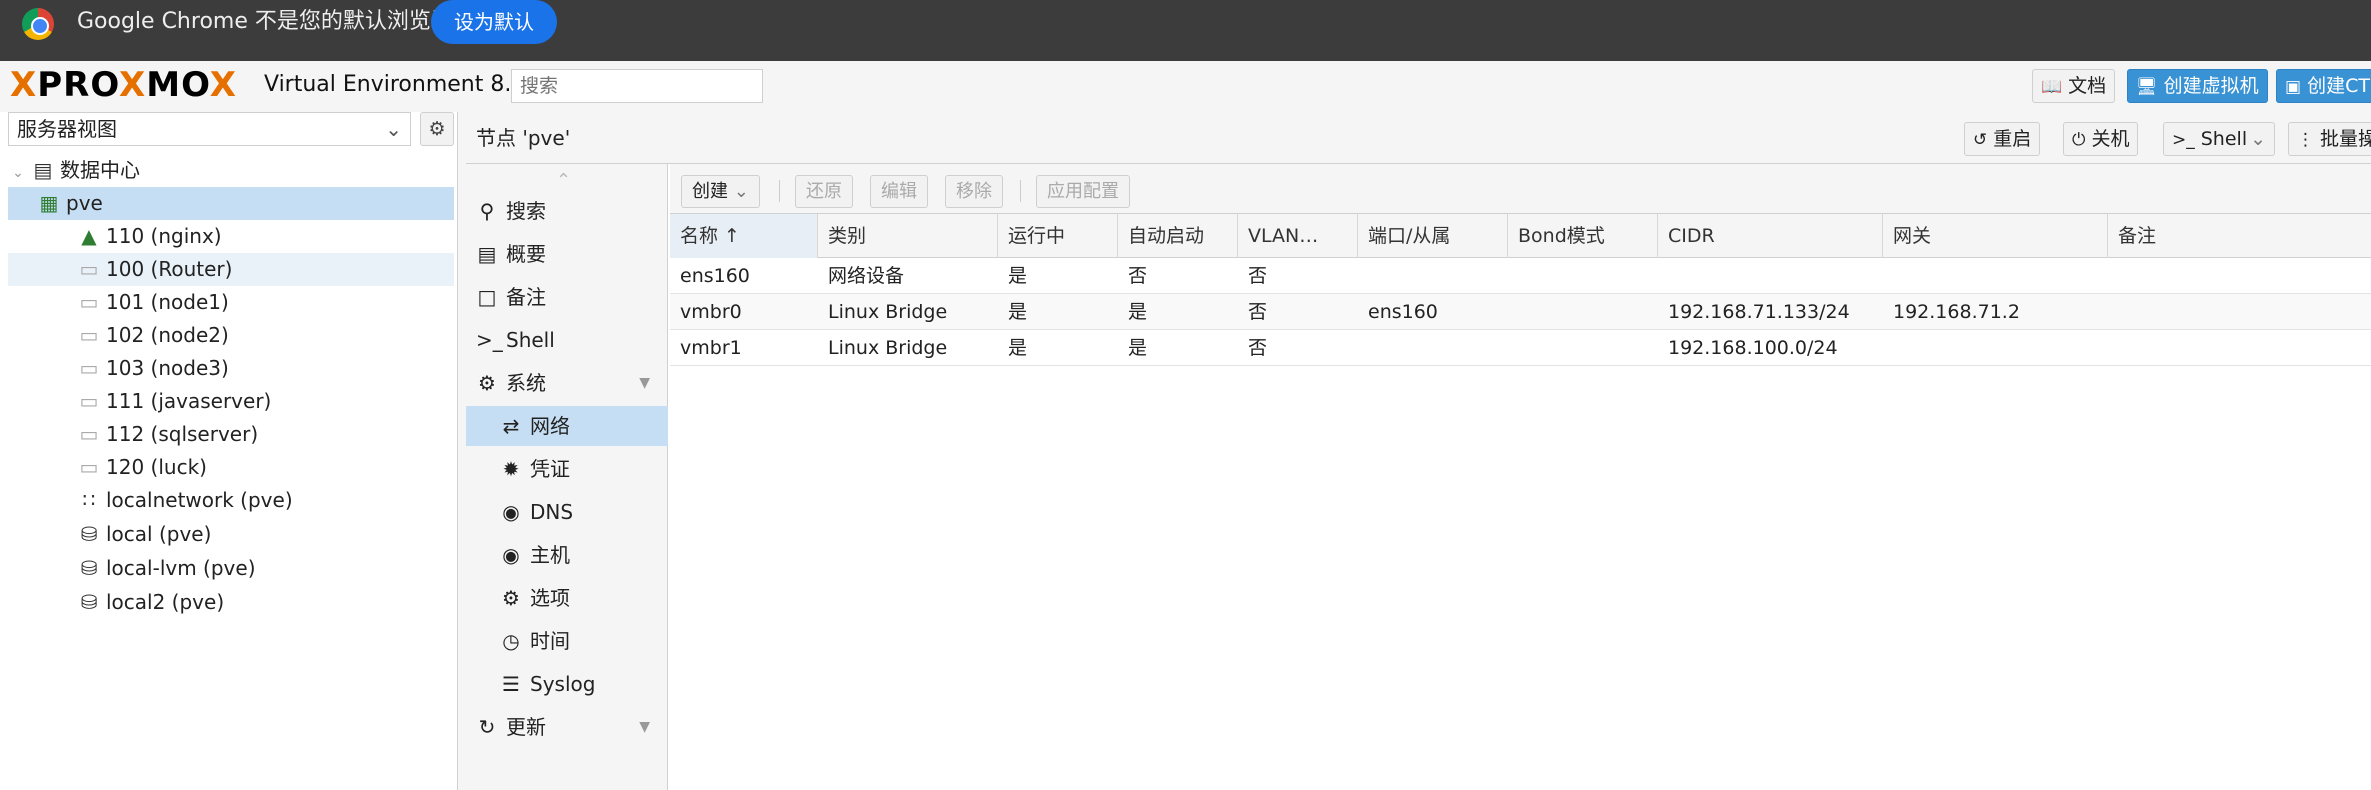 Image resolution: width=2371 pixels, height=790 pixels. What do you see at coordinates (123, 85) in the screenshot?
I see `proxmox-logo: XPROXMOX` at bounding box center [123, 85].